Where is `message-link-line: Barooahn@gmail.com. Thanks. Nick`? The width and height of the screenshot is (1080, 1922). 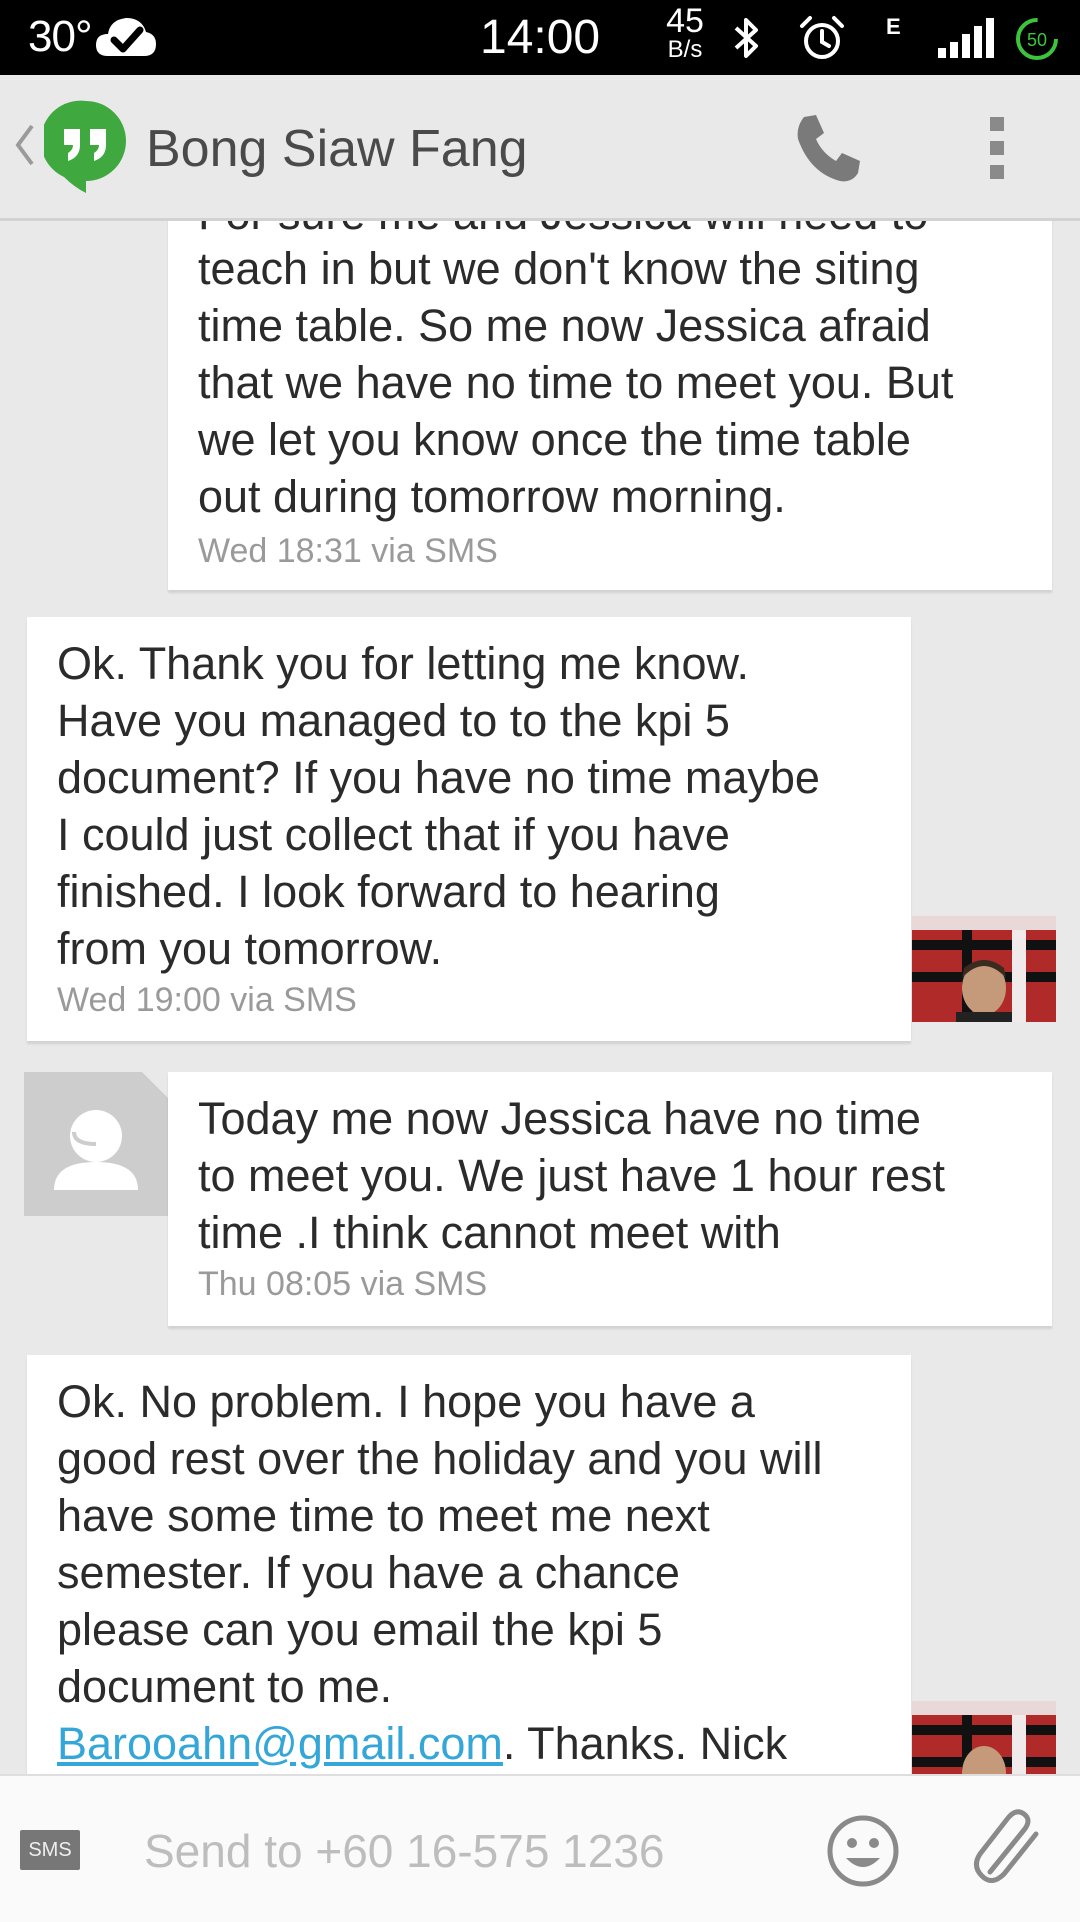
message-link-line: Barooahn@gmail.com. Thanks. Nick is located at coordinates (487, 1743).